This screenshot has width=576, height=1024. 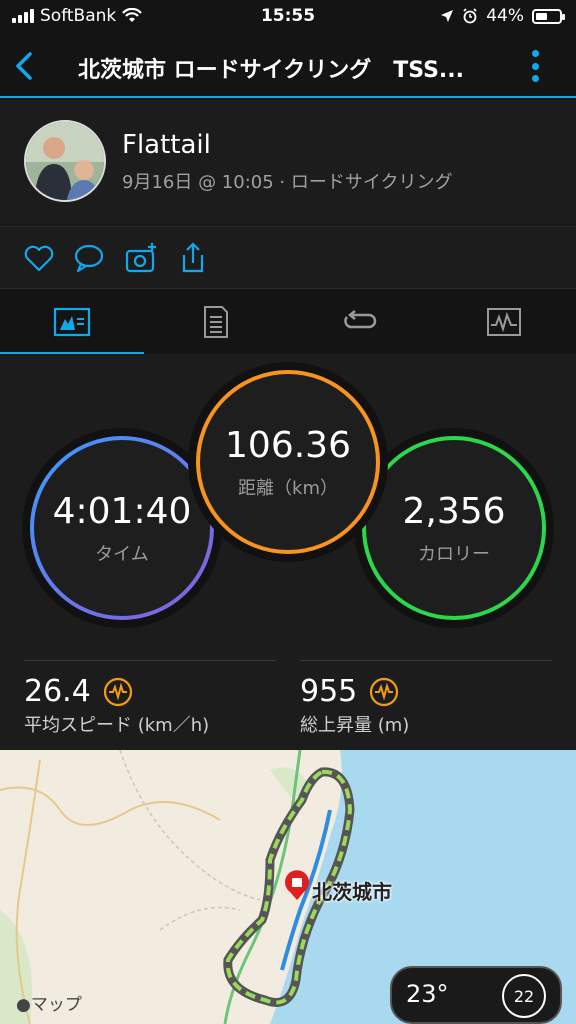 What do you see at coordinates (329, 691) in the screenshot?
I see `elevation-value: 955` at bounding box center [329, 691].